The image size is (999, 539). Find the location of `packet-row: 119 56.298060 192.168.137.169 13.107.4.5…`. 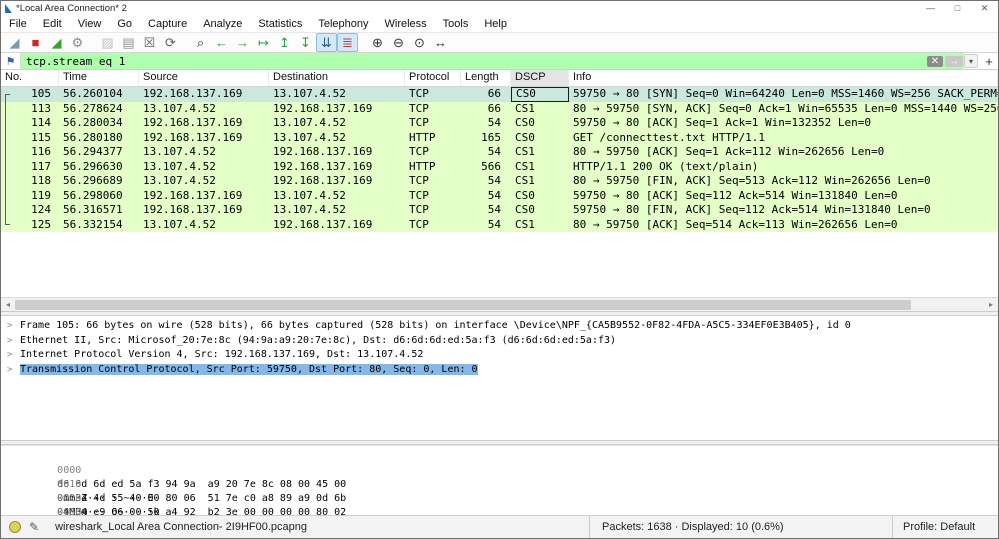

packet-row: 119 56.298060 192.168.137.169 13.107.4.5… is located at coordinates (499, 195).